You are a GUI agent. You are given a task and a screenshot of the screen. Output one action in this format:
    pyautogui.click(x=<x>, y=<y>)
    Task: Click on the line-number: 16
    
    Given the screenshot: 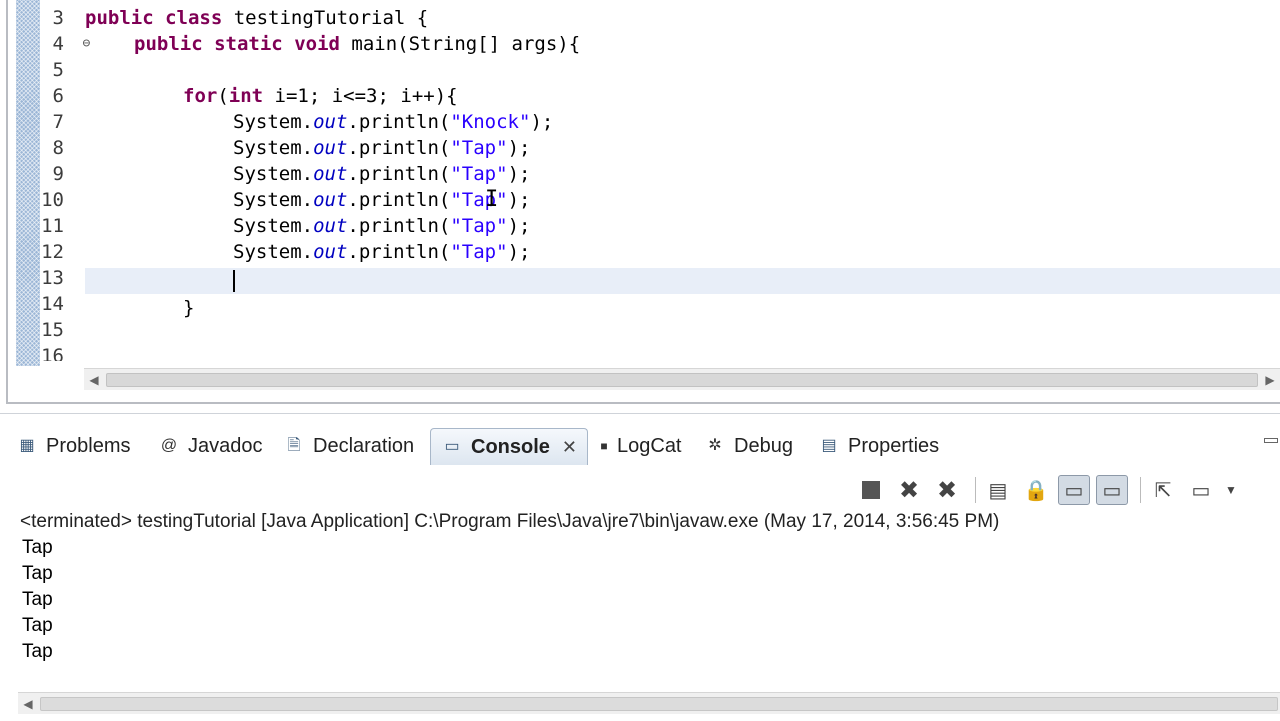 What is the action you would take?
    pyautogui.click(x=52, y=353)
    